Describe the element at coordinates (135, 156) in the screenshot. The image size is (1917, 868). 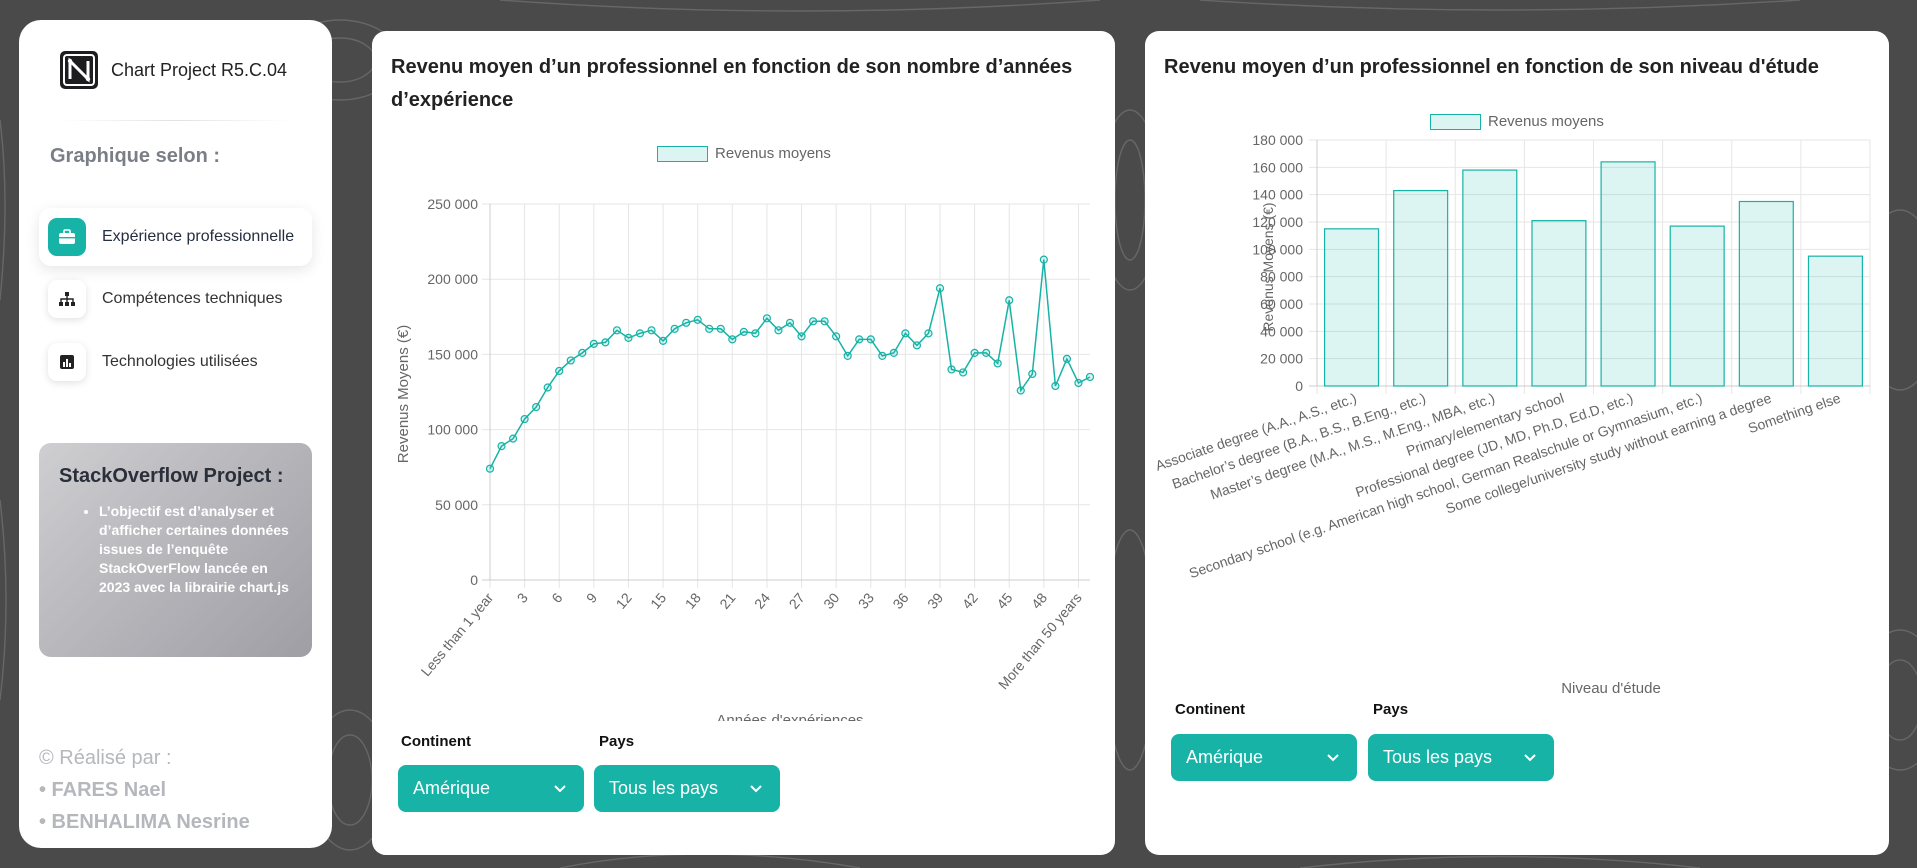
I see `section-title: Graphique selon :` at that location.